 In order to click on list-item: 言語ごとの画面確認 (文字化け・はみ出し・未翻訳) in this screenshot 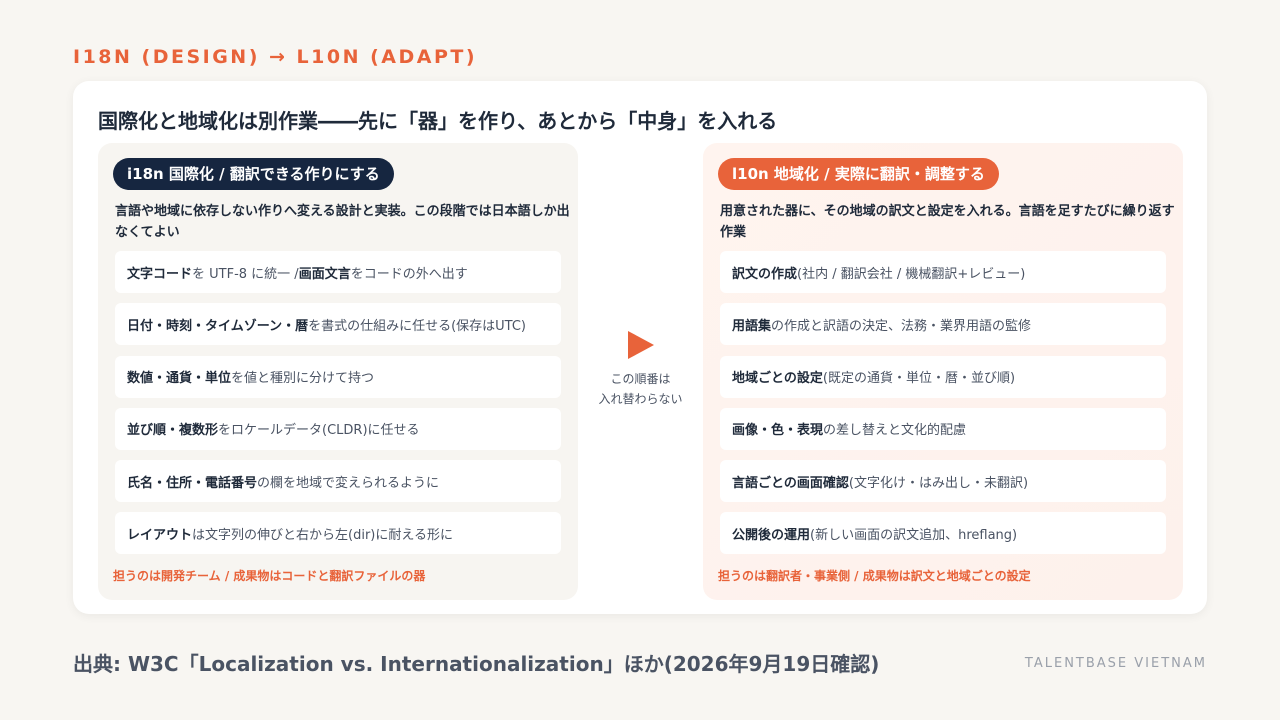, I will do `click(943, 481)`.